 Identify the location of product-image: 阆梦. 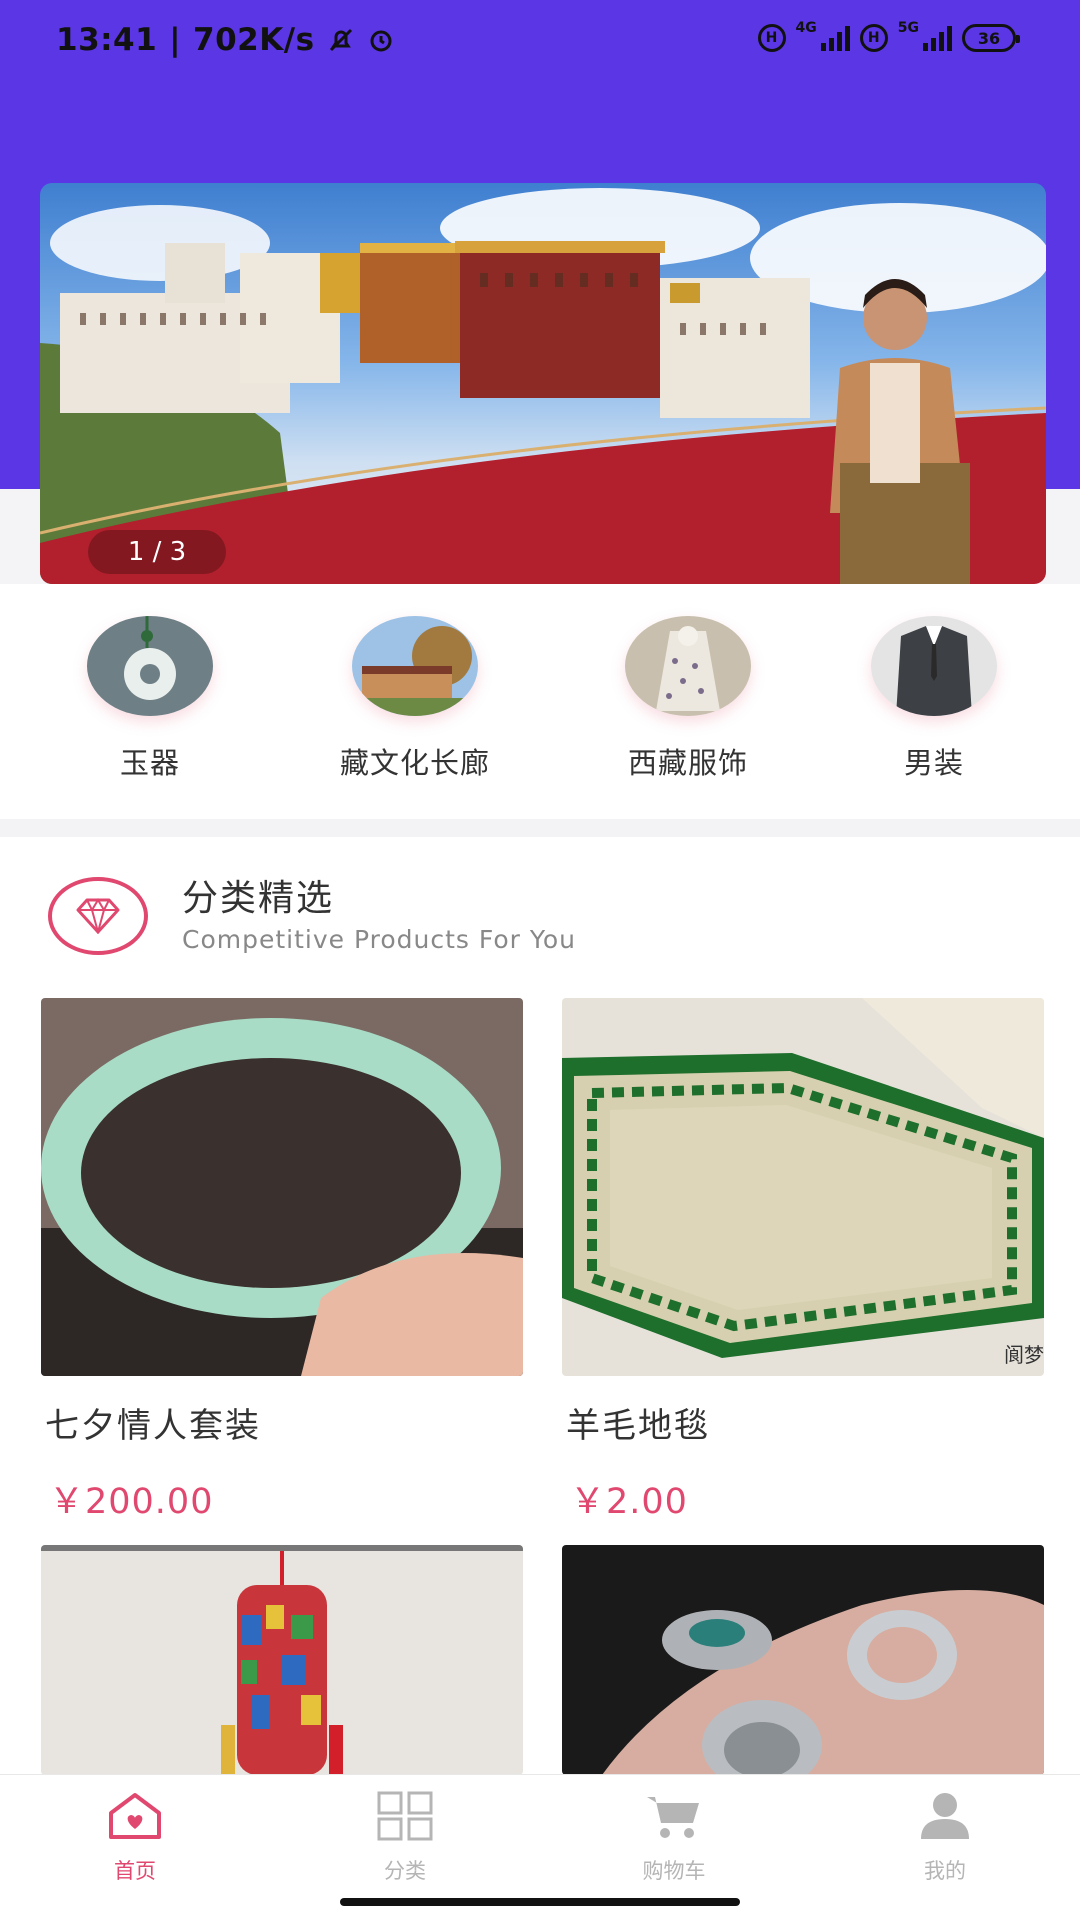
(803, 1187).